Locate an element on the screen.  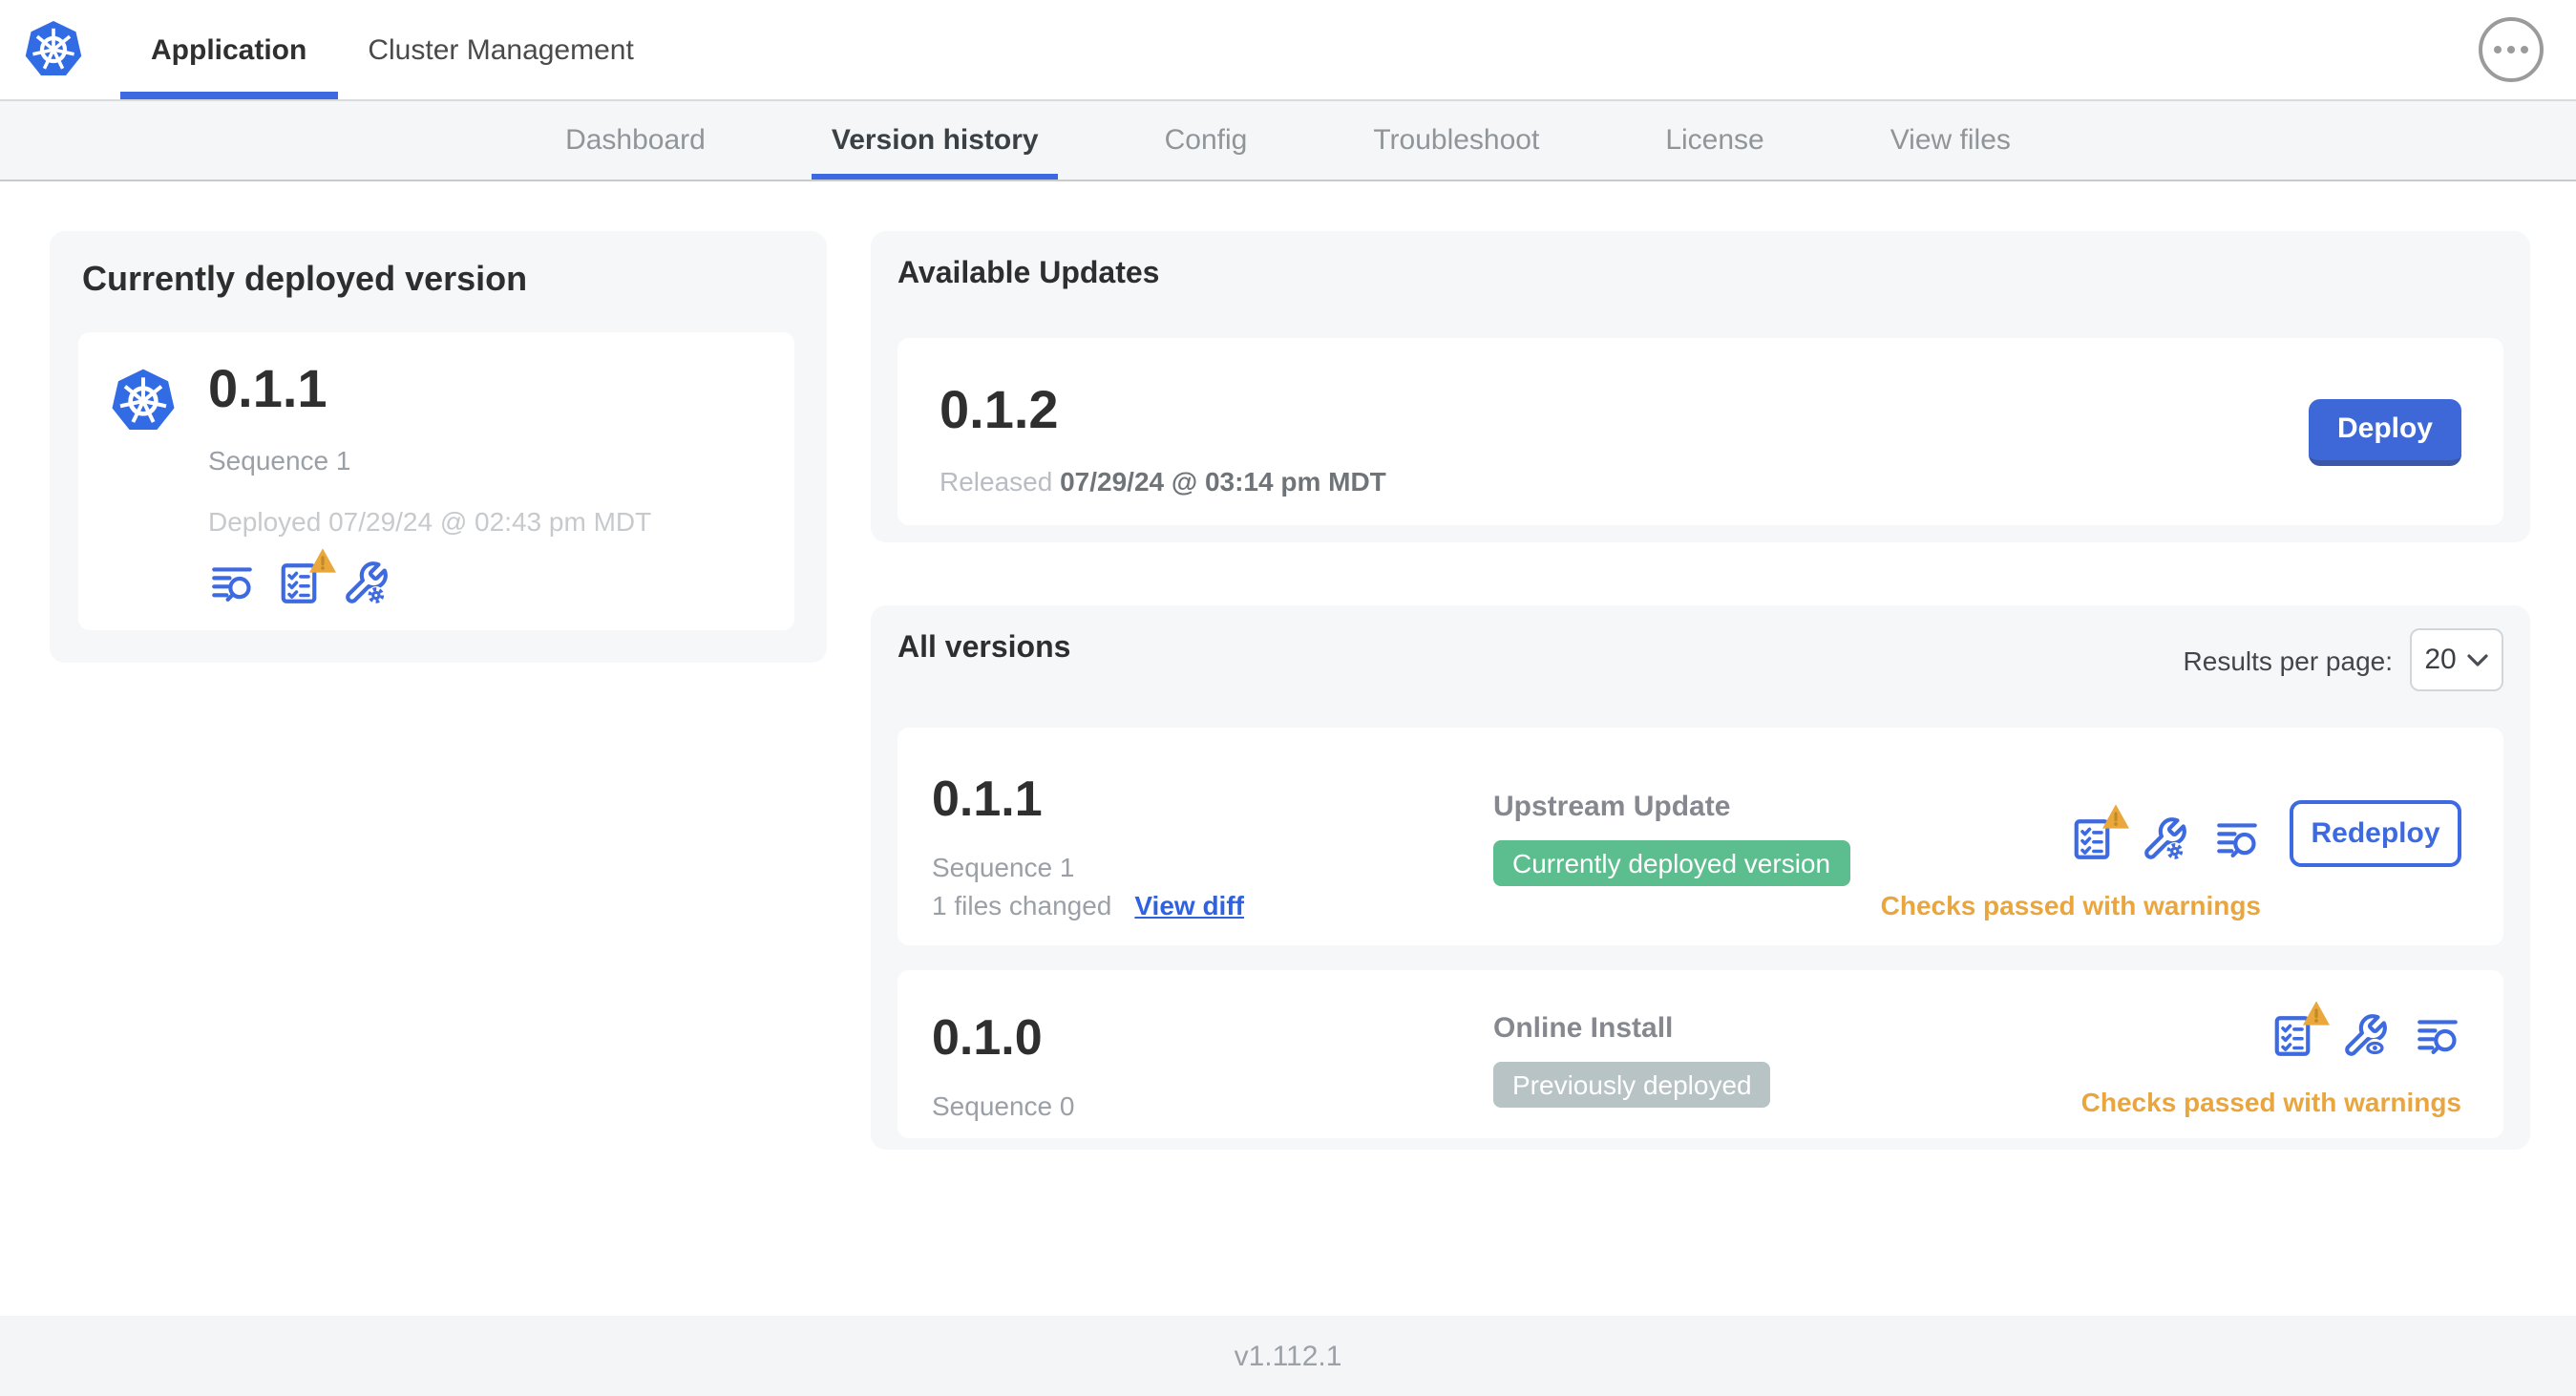
kubernetes-logo is located at coordinates (53, 49).